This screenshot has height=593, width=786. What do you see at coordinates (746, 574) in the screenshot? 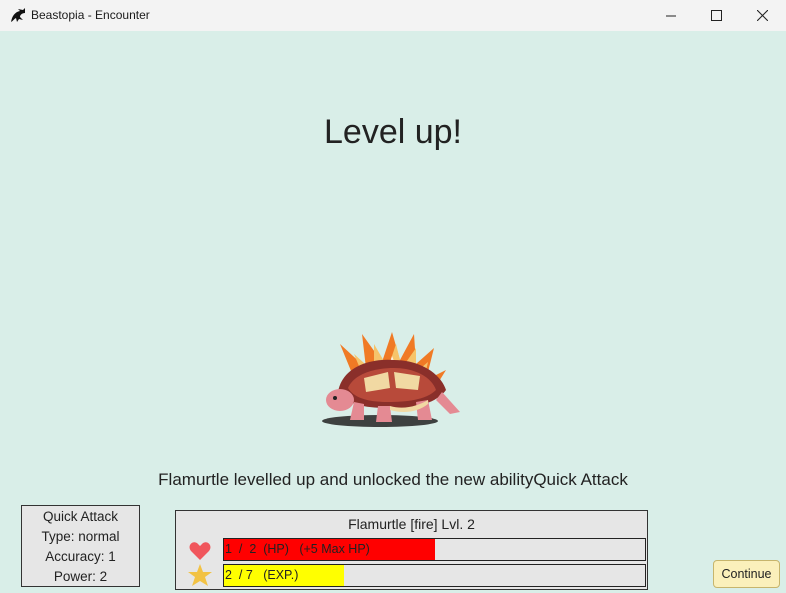
I see `continue-button: Continue` at bounding box center [746, 574].